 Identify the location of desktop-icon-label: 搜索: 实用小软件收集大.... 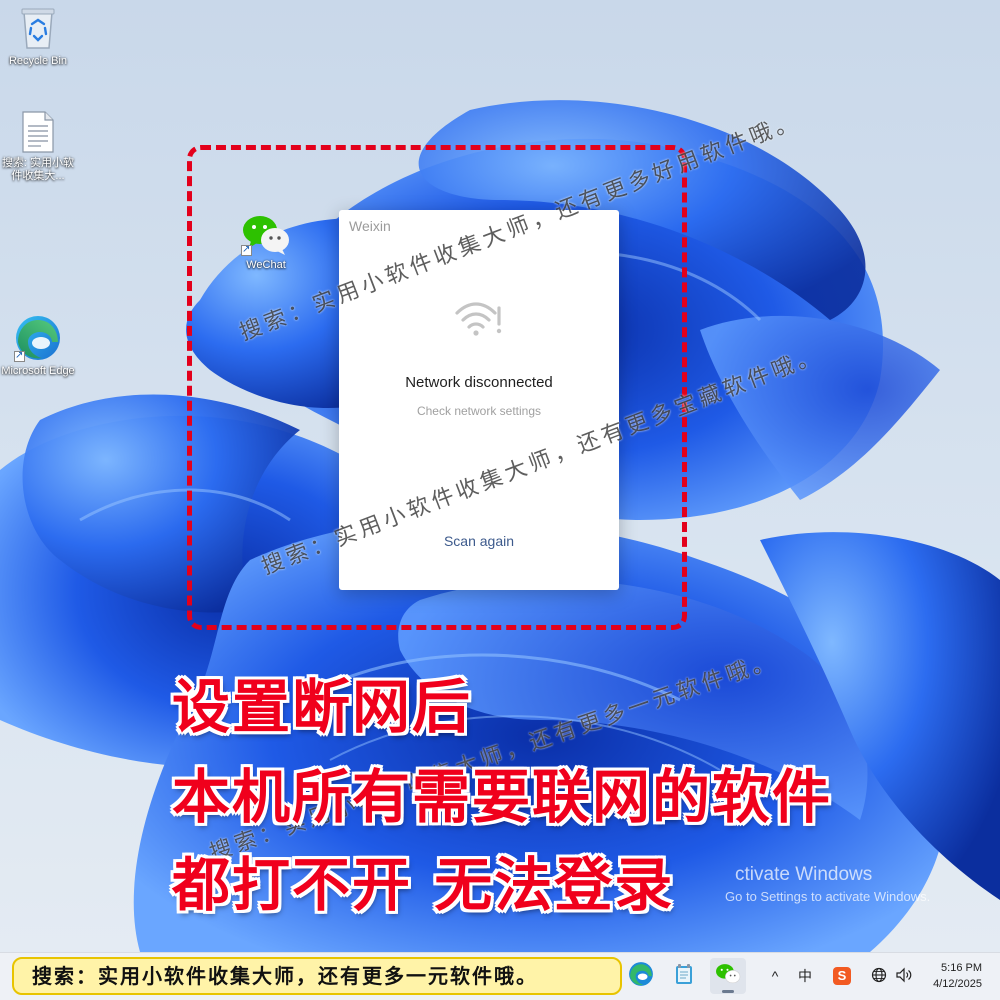
(38, 169).